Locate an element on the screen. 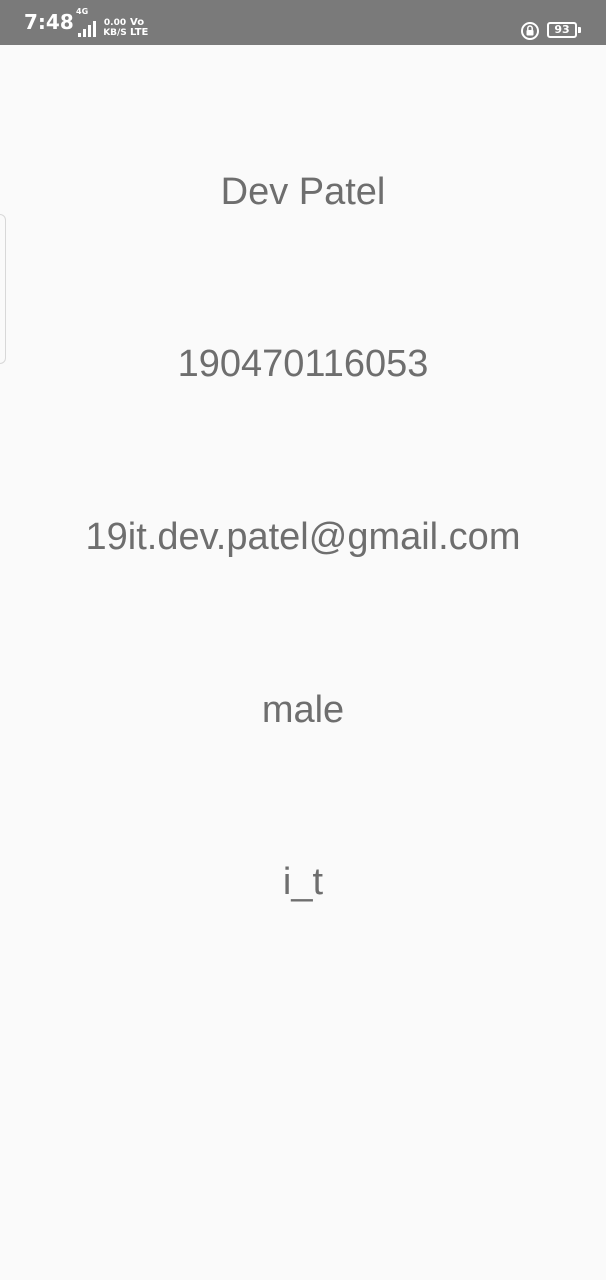 The height and width of the screenshot is (1280, 606). data-speed-unit: KB/S is located at coordinates (115, 33).